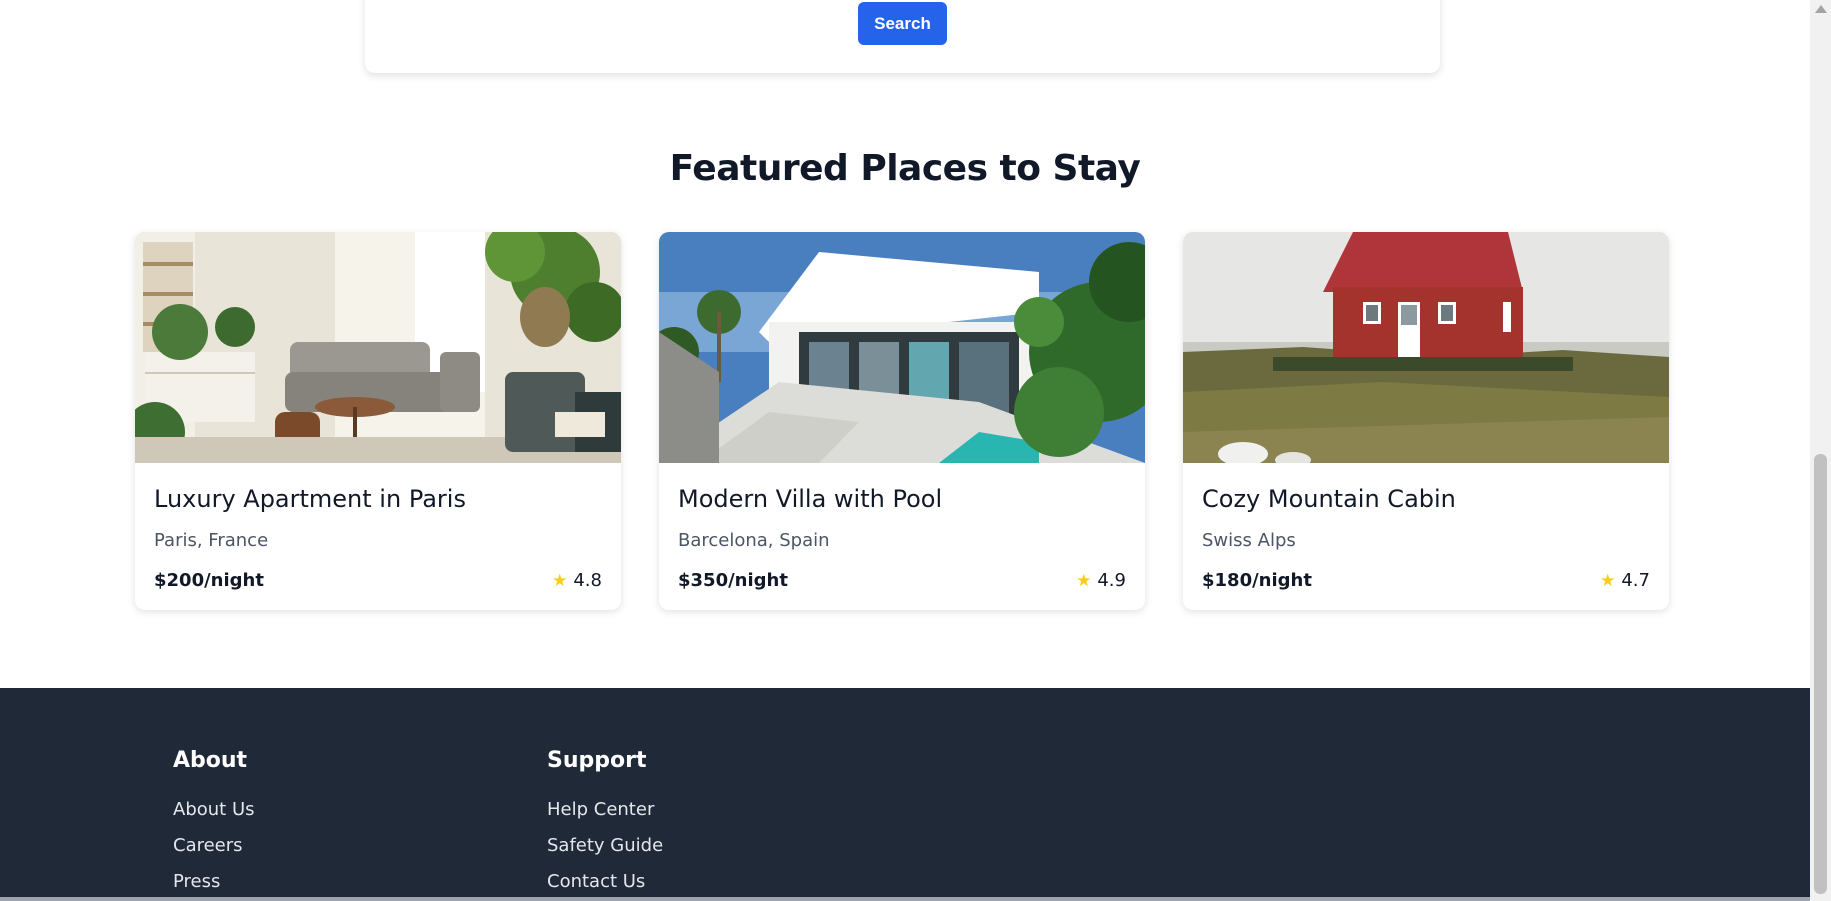  What do you see at coordinates (1329, 499) in the screenshot?
I see `listing-title: Cozy Mountain Cabin` at bounding box center [1329, 499].